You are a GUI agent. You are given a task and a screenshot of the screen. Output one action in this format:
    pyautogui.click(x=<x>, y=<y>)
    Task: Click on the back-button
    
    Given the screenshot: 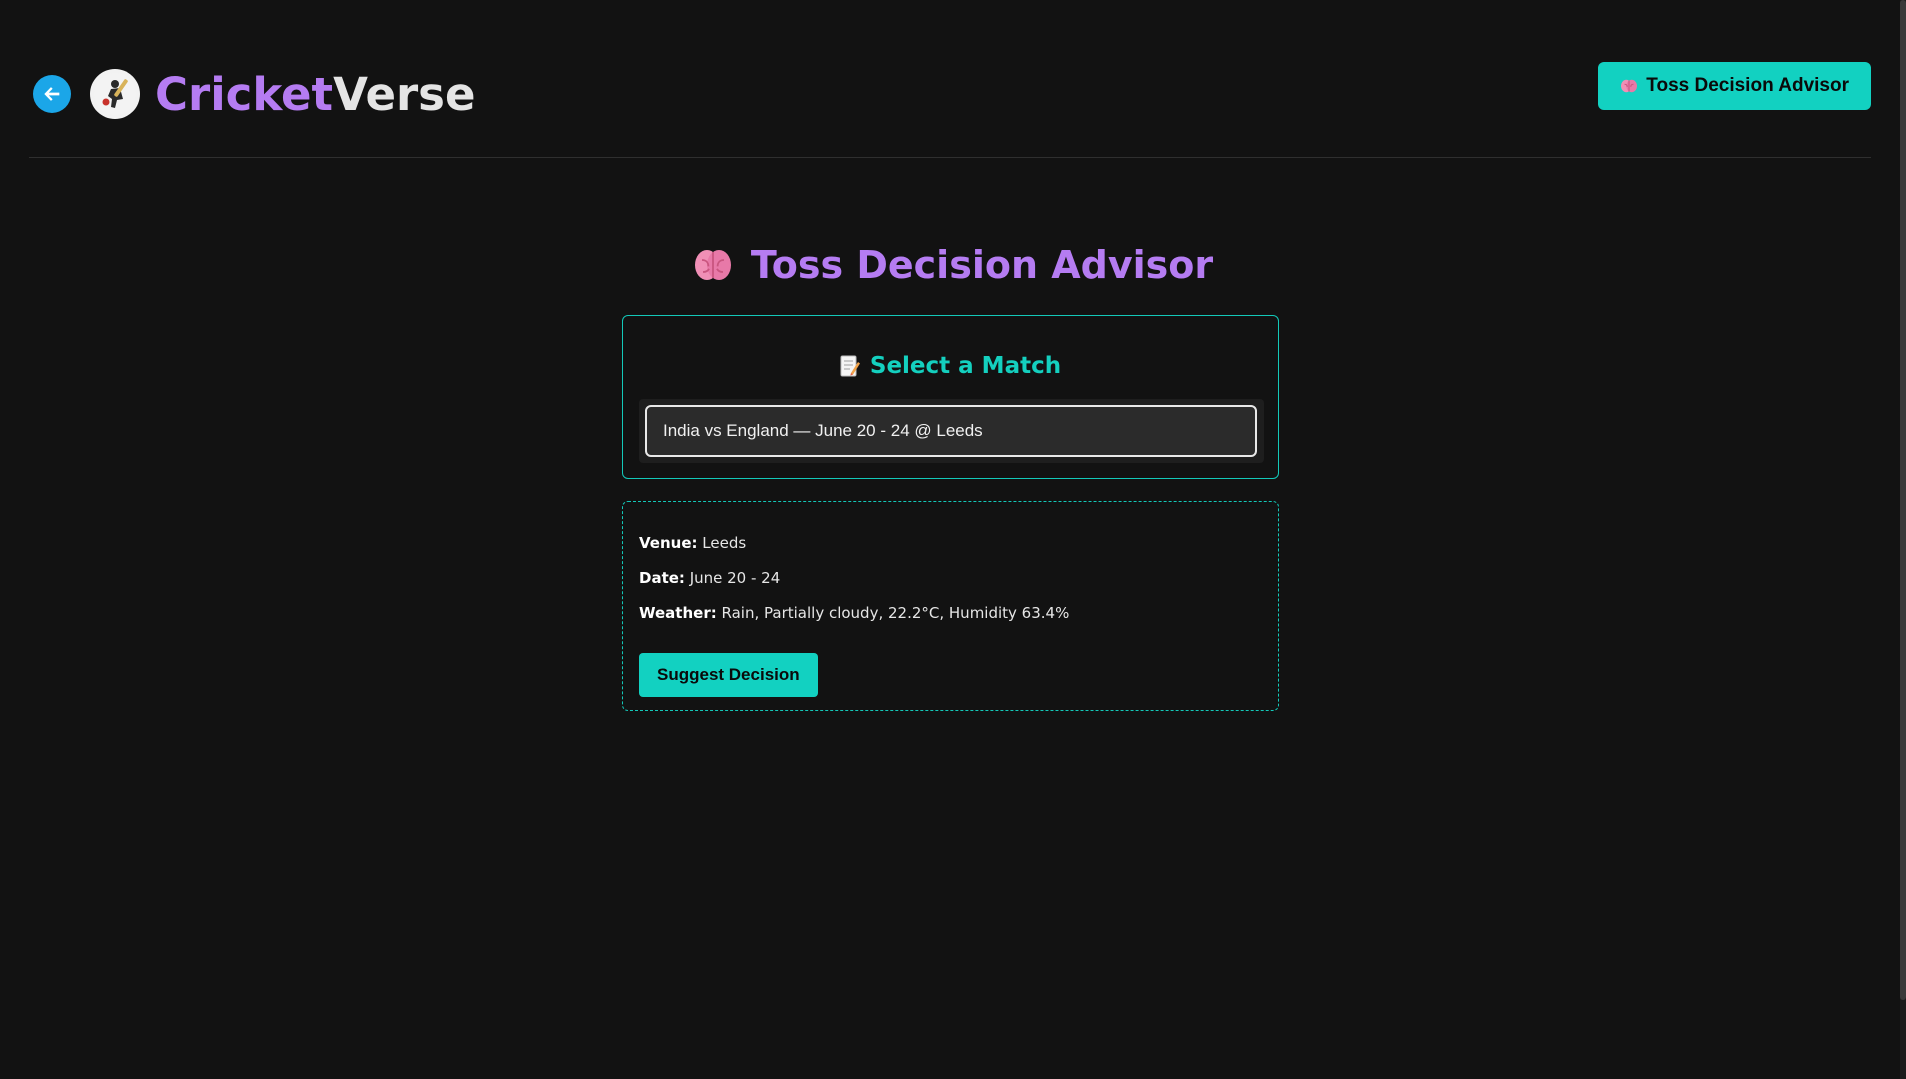 What is the action you would take?
    pyautogui.click(x=52, y=94)
    